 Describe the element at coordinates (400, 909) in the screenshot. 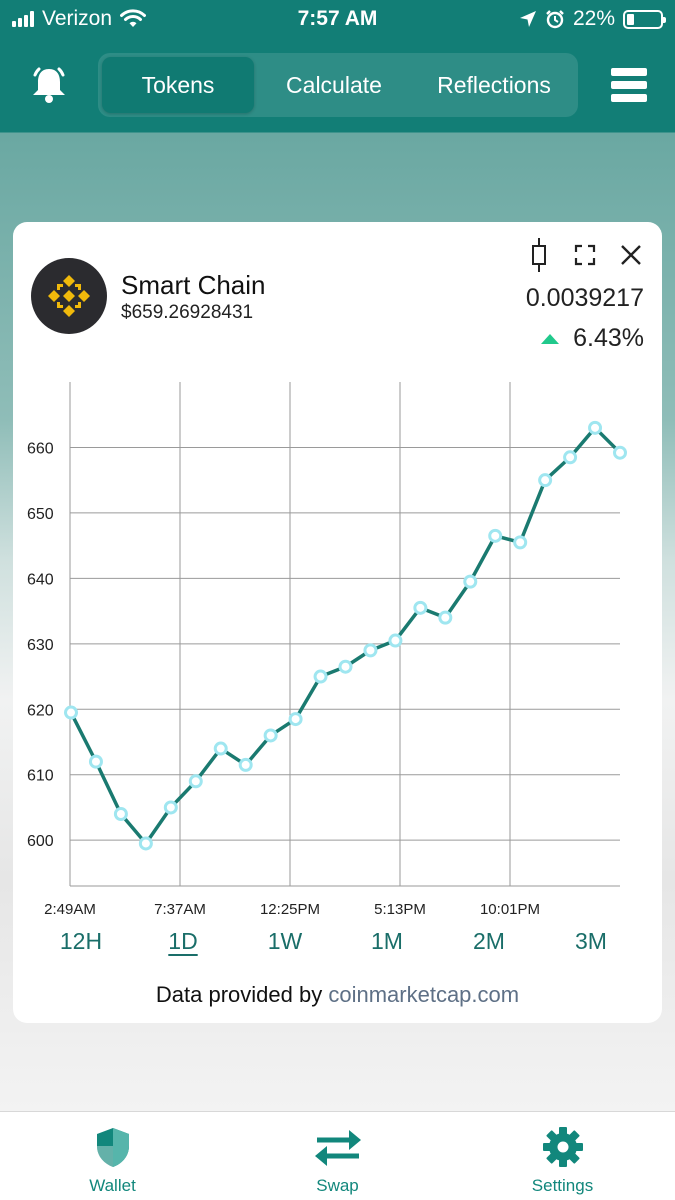

I see `x-tick-label: 5:13PM` at that location.